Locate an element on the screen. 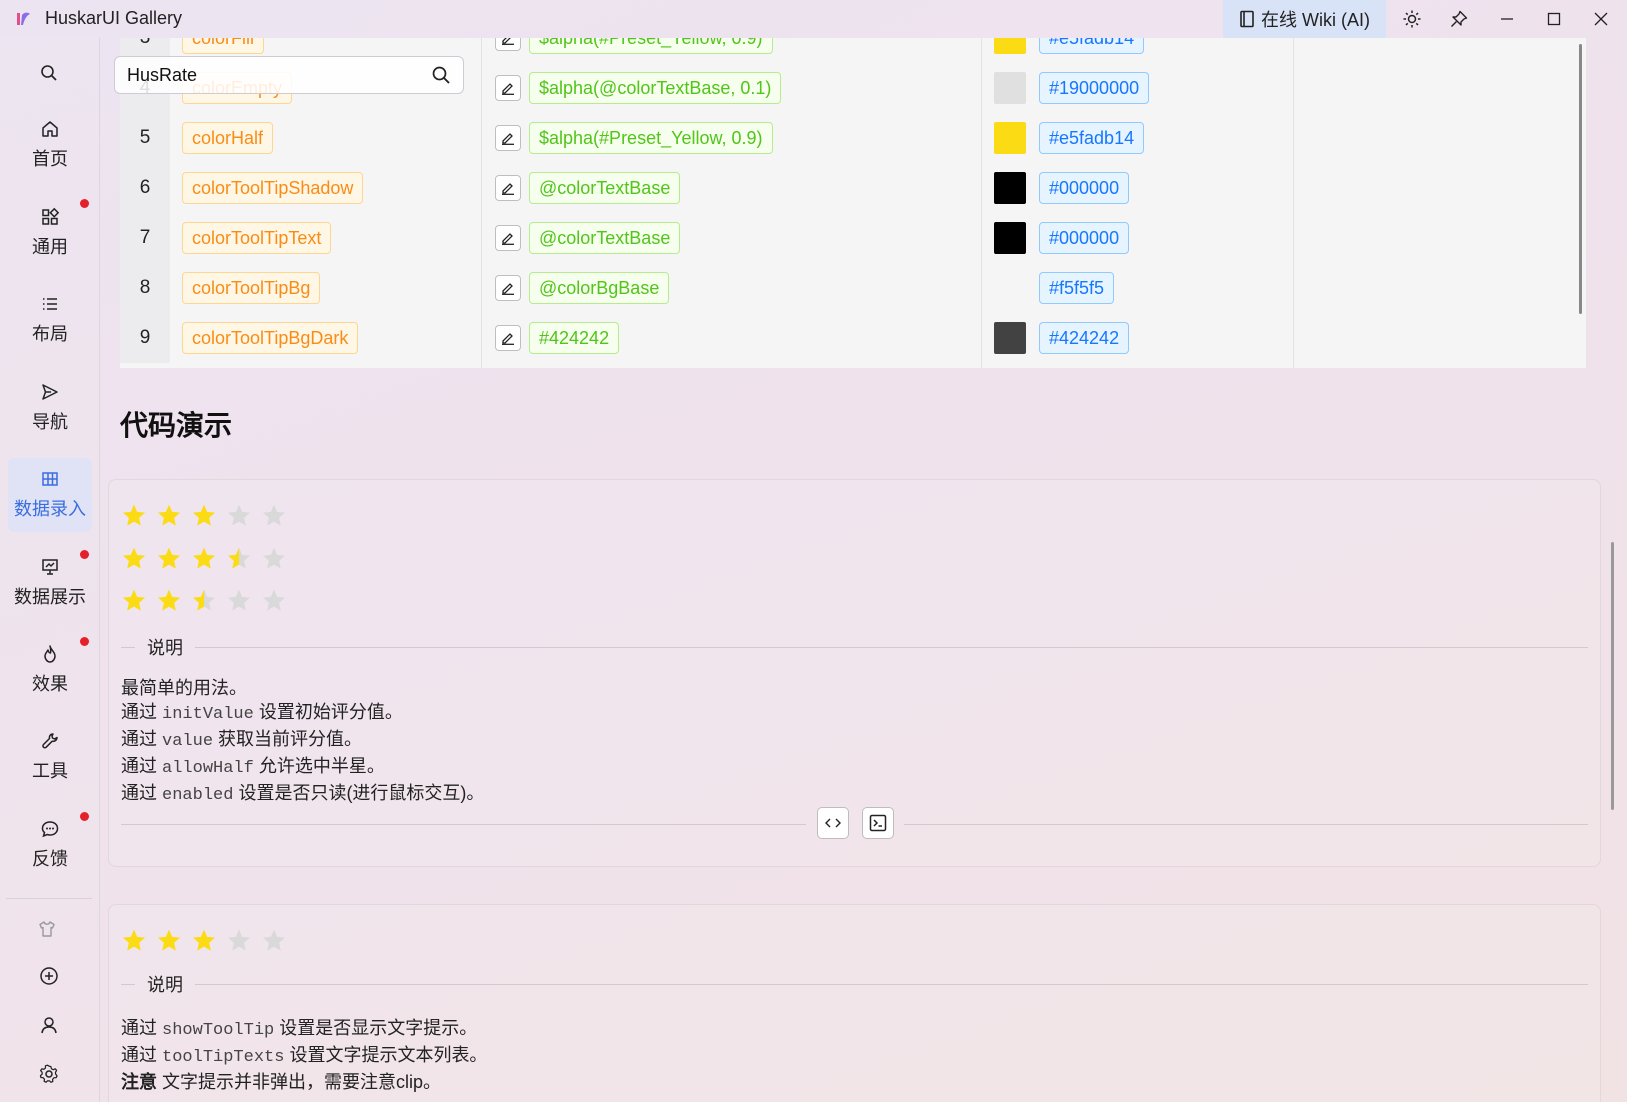 The height and width of the screenshot is (1102, 1627). user-button is located at coordinates (49, 1025).